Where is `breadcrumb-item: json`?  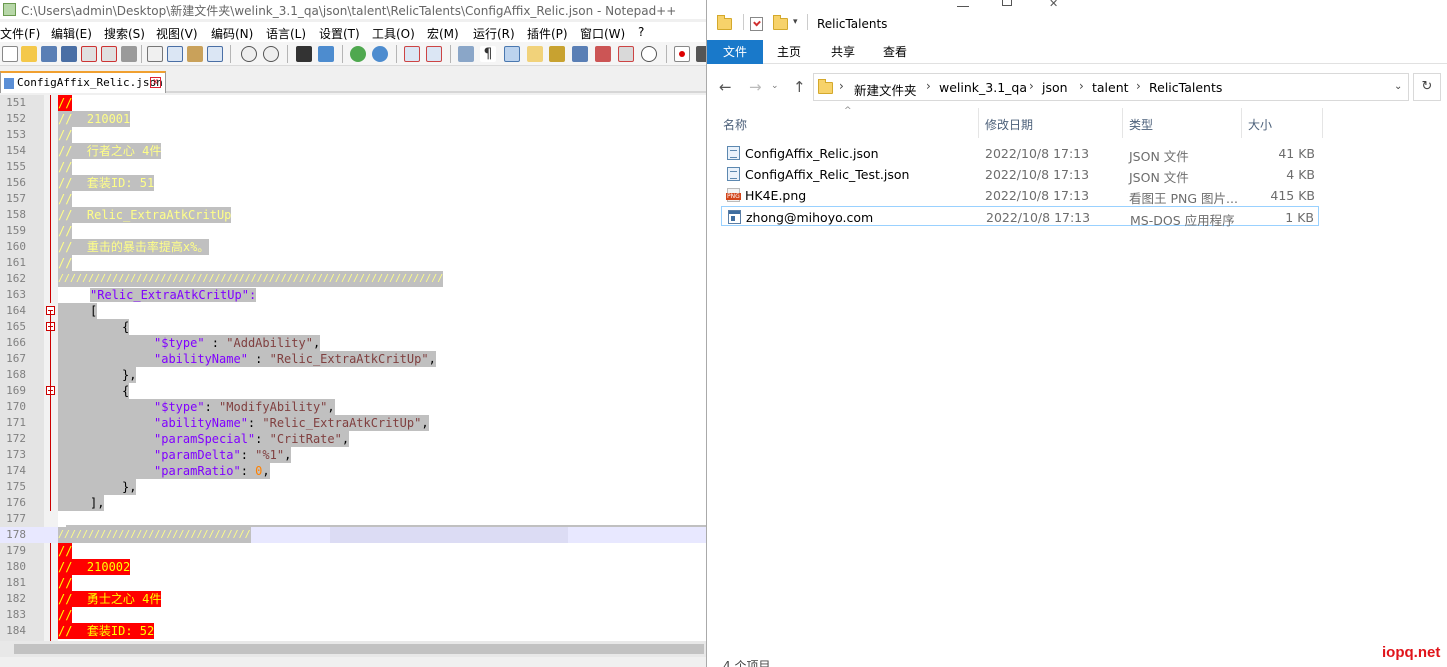
breadcrumb-item: json is located at coordinates (1055, 87).